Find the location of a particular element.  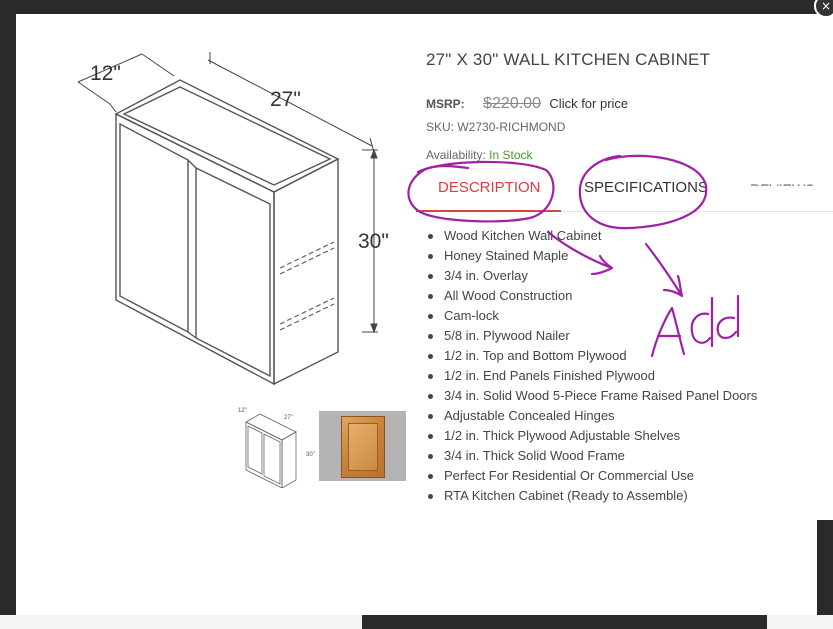

product-tabs: DESCRIPTION SPECIFICATIONS REVIEWS is located at coordinates (624, 190).